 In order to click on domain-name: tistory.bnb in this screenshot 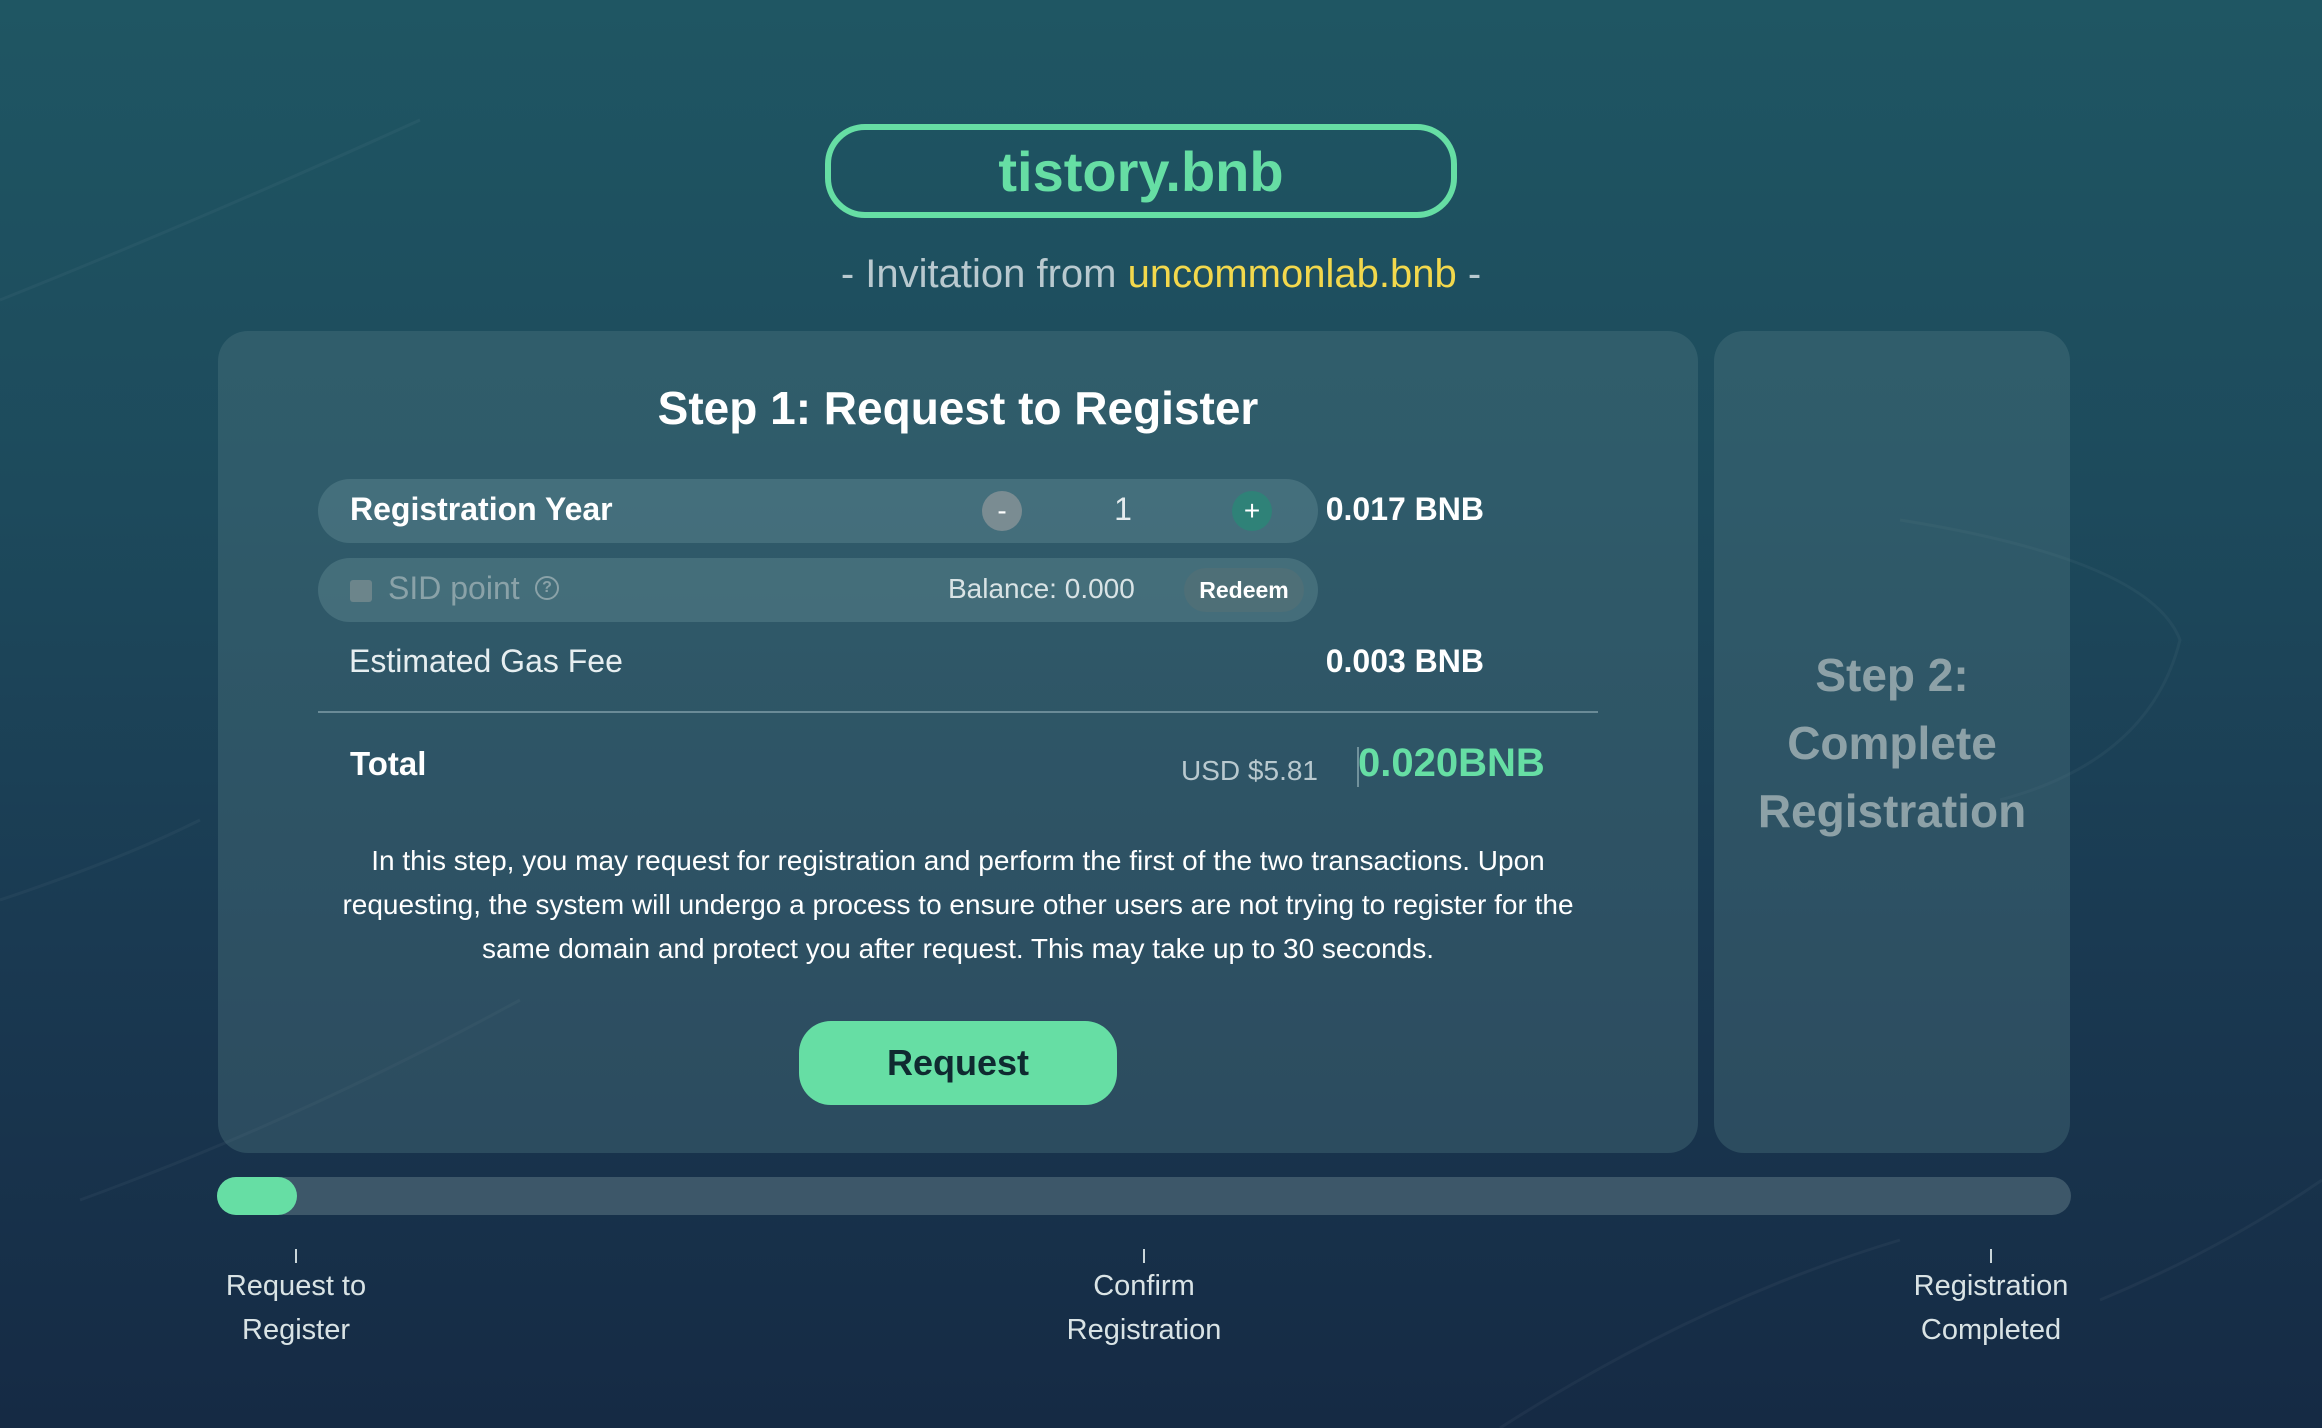, I will do `click(1141, 171)`.